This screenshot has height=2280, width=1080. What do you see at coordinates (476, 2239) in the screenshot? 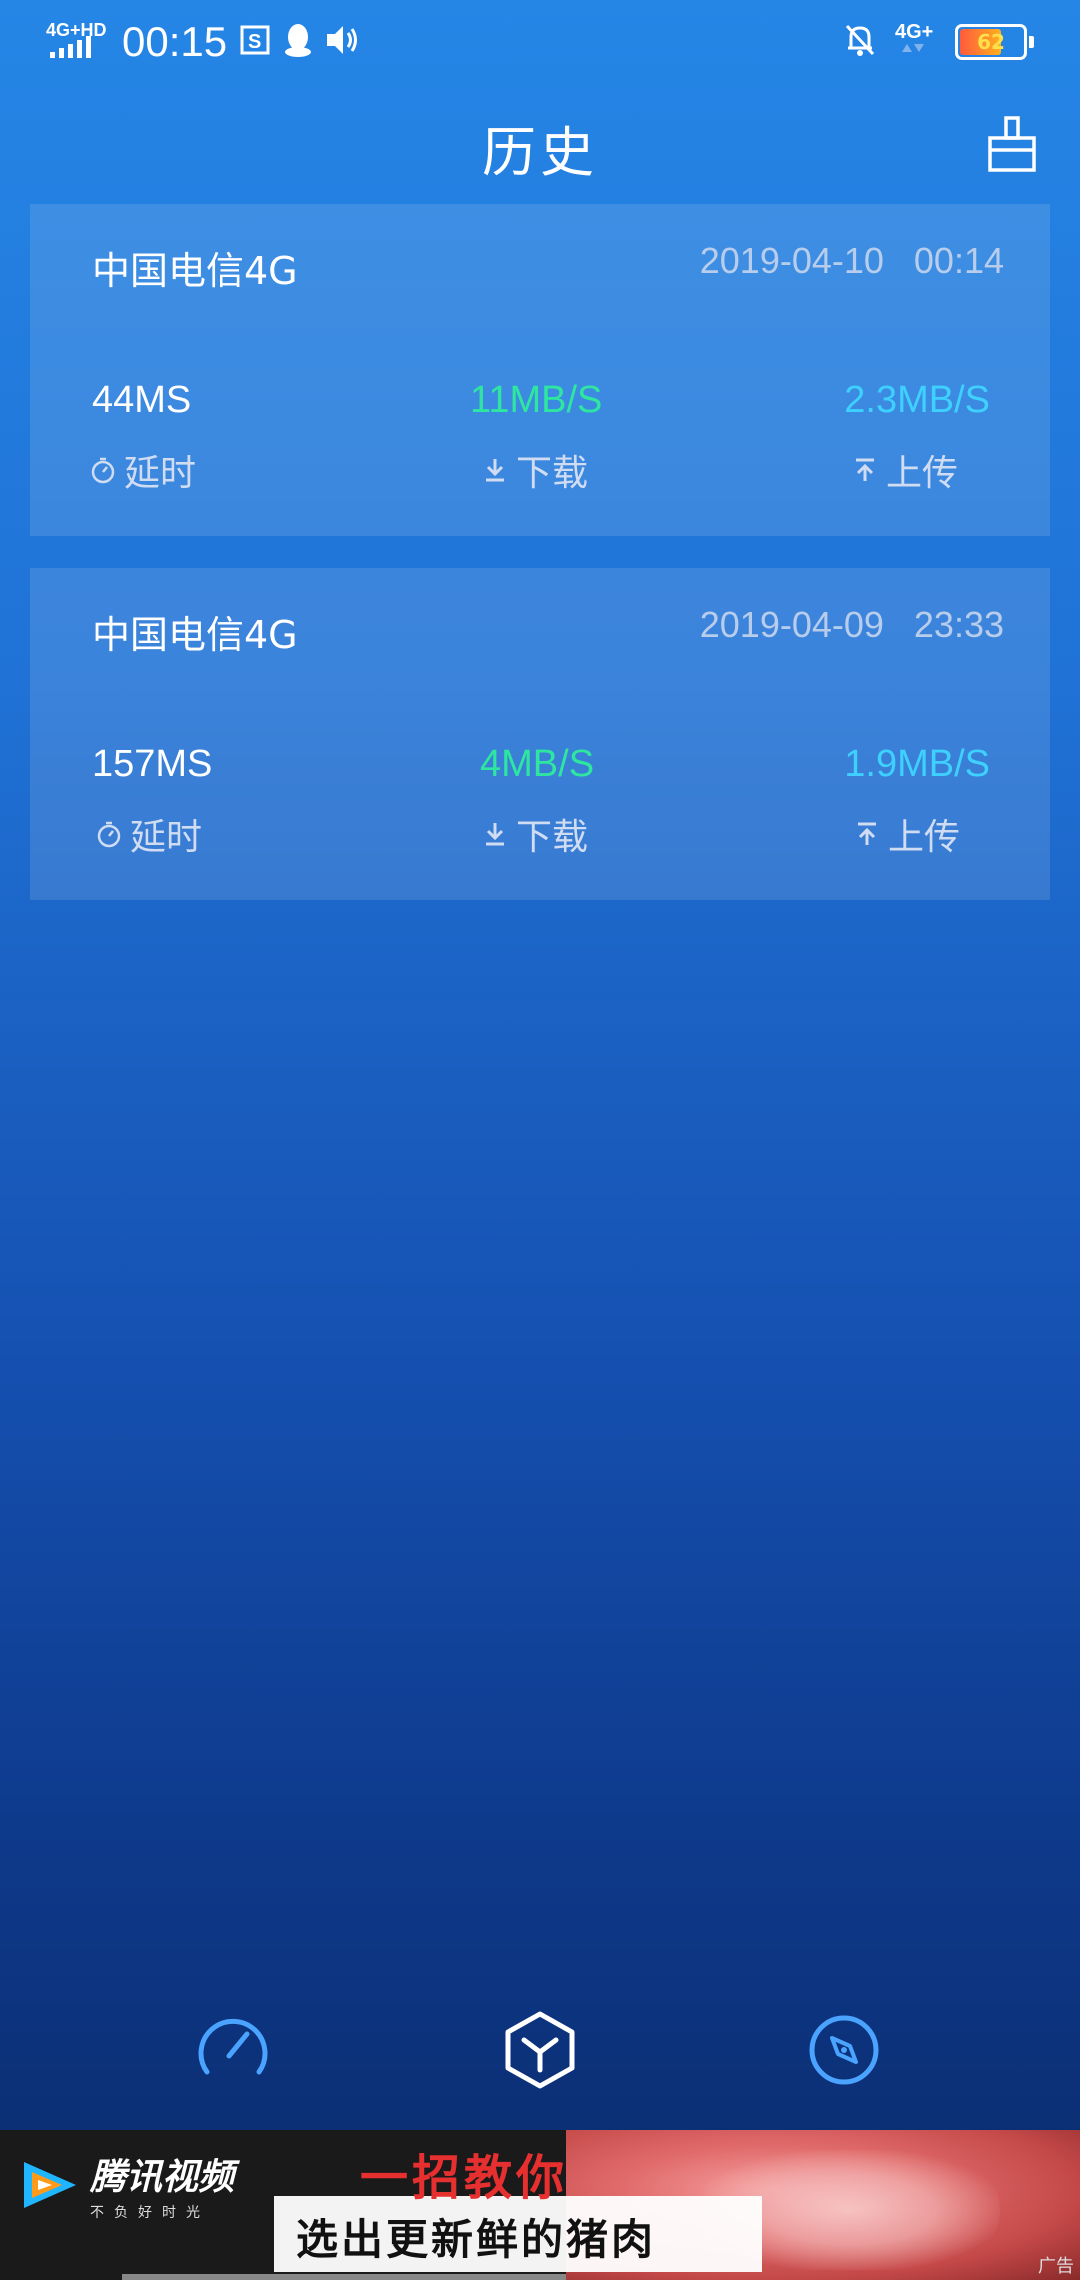
I see `ad-caption-line2: 选出更新鲜的猪肉` at bounding box center [476, 2239].